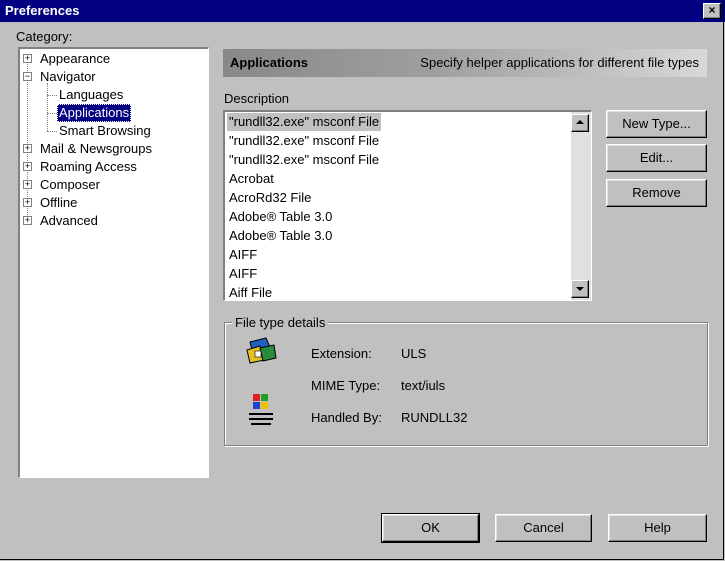 The width and height of the screenshot is (725, 561). I want to click on handled-by-value: RUNDLL32, so click(434, 417).